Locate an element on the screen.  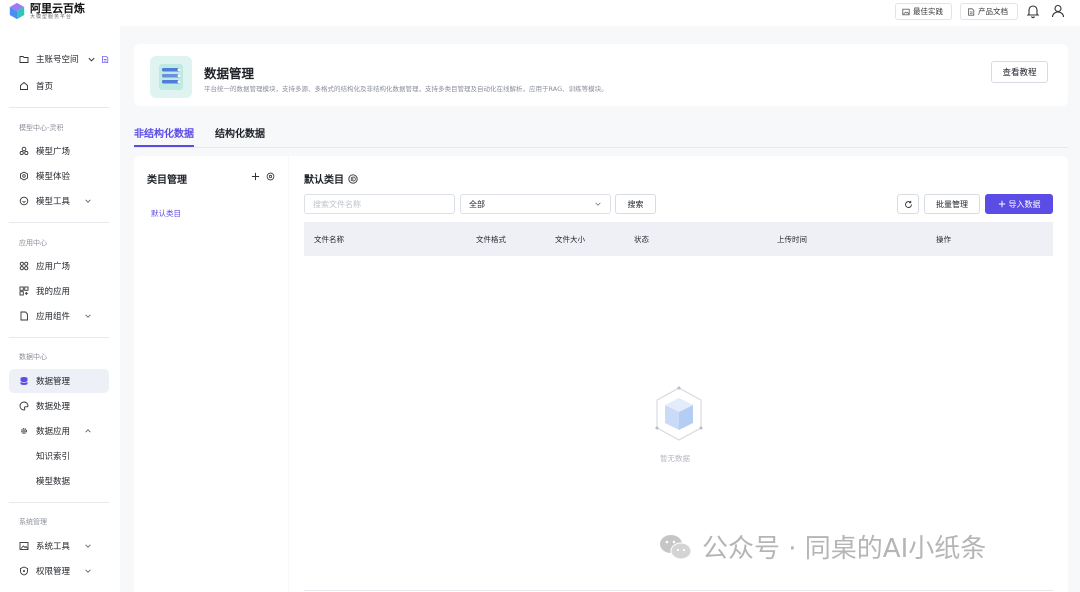
sidebar-item-label: 知识索引 is located at coordinates (53, 457).